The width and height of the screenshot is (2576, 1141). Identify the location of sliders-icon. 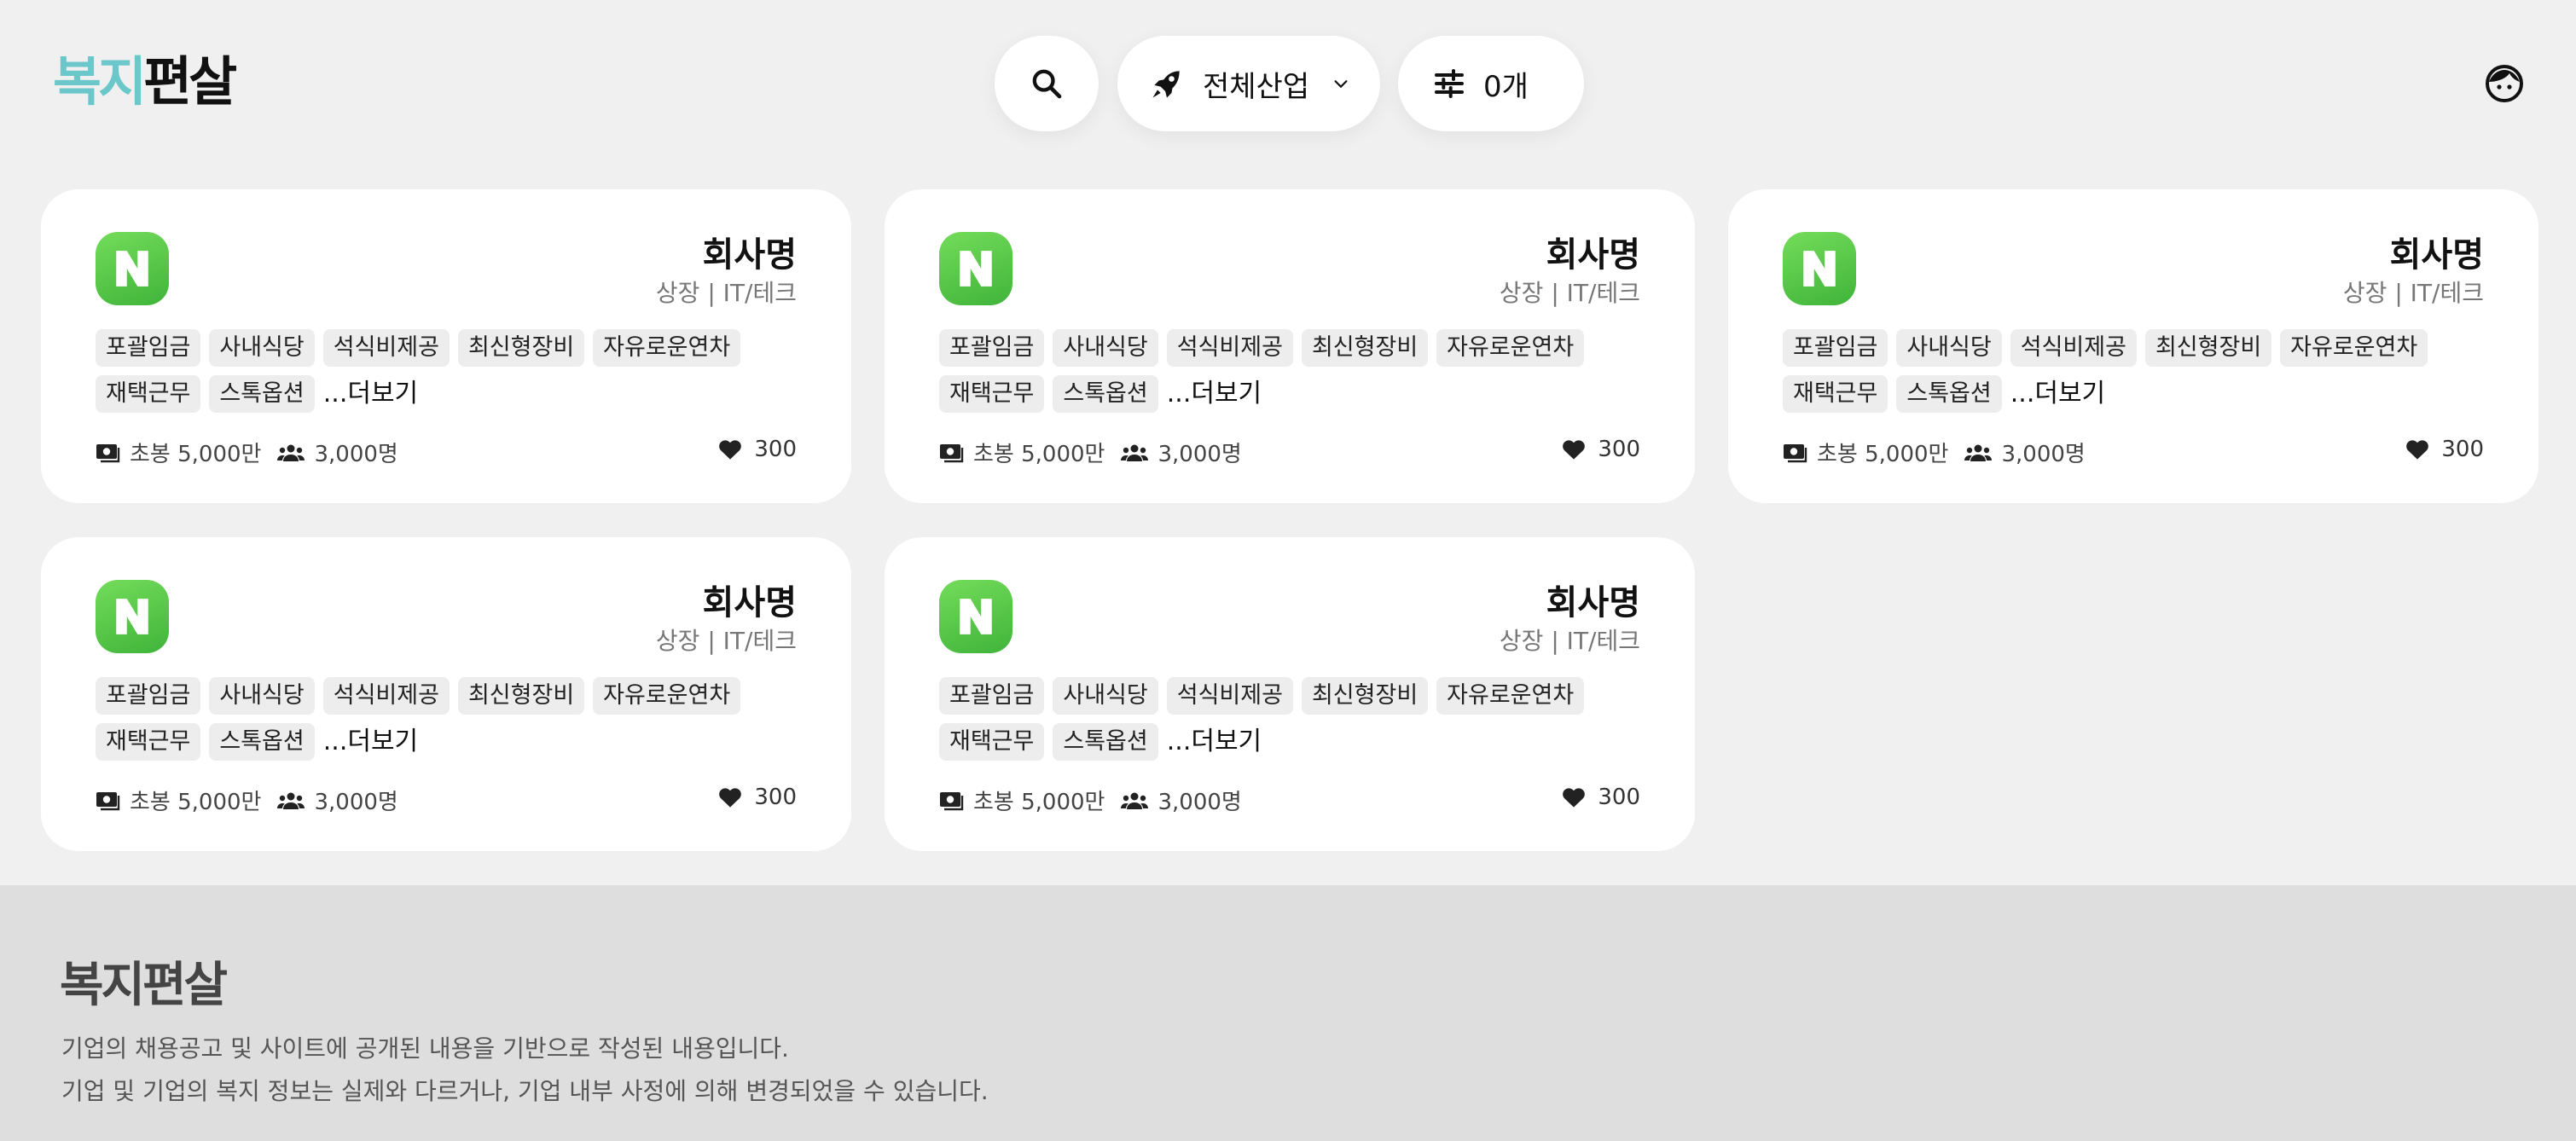
(1449, 83).